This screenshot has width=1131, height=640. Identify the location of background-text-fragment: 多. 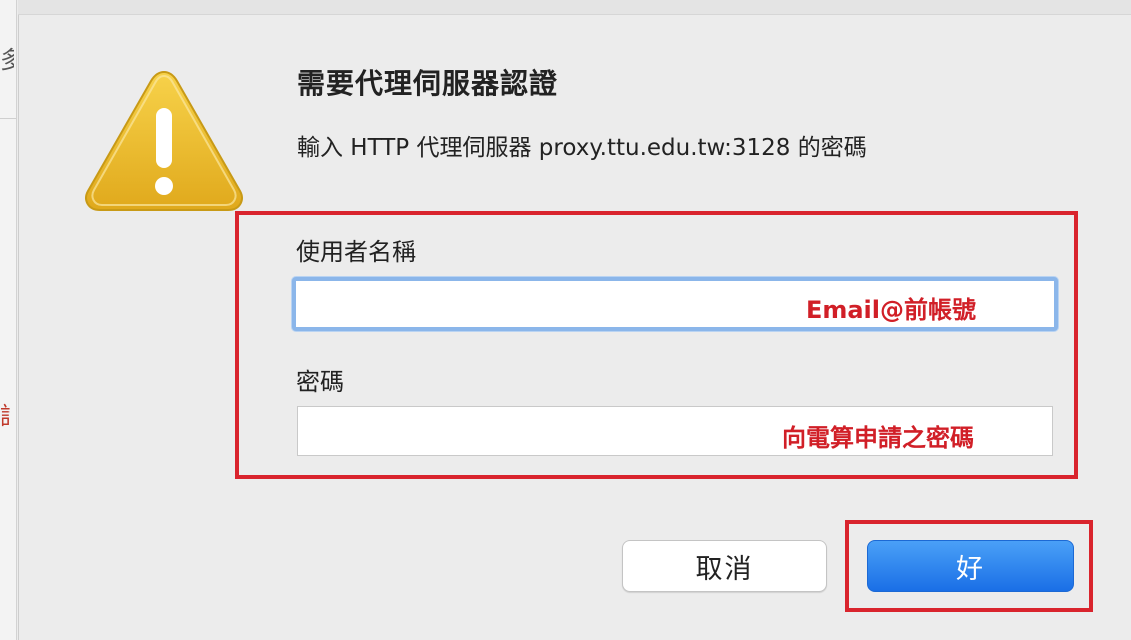
(7, 60).